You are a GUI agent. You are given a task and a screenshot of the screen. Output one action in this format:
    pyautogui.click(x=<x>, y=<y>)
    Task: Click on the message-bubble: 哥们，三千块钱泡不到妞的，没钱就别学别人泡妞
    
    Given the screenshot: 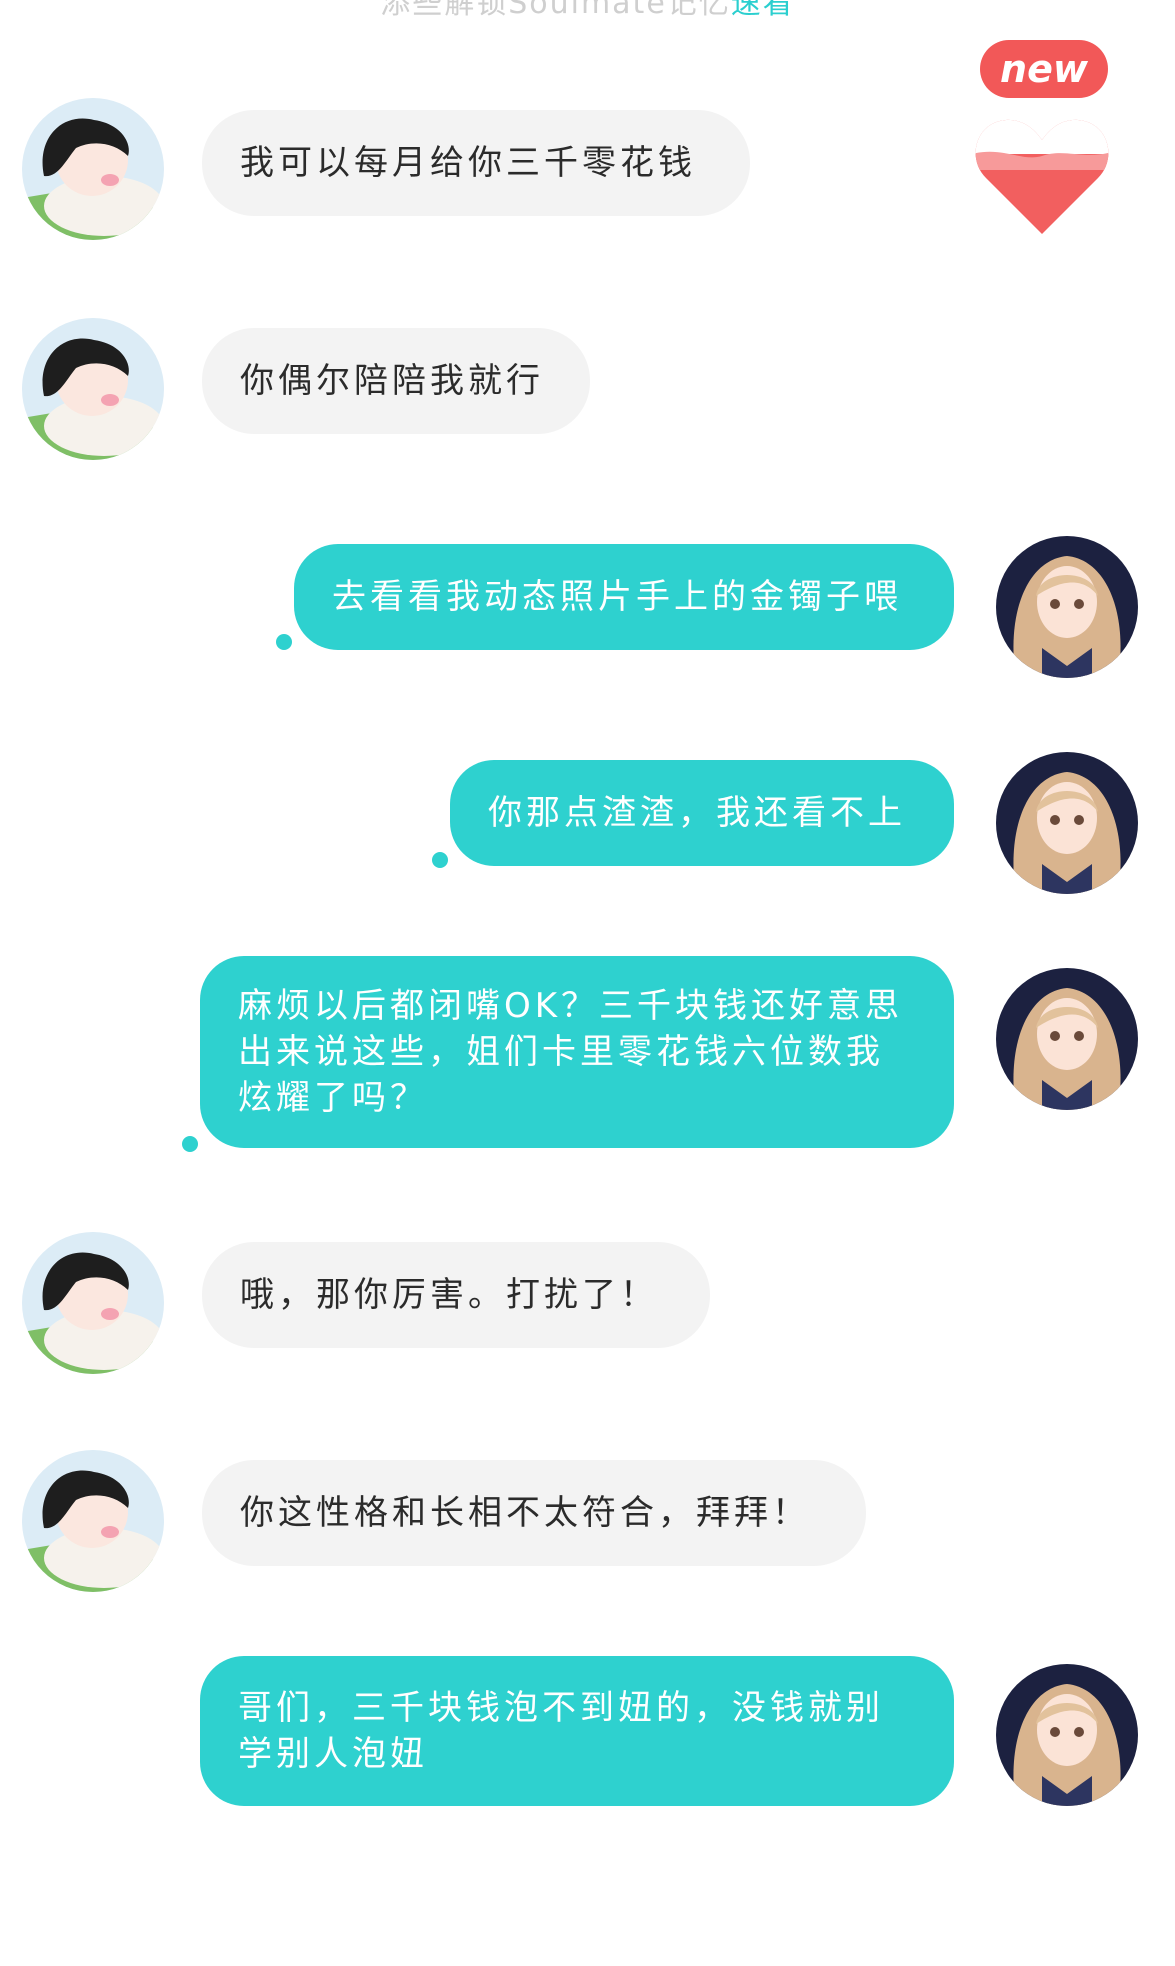 What is the action you would take?
    pyautogui.click(x=577, y=1731)
    